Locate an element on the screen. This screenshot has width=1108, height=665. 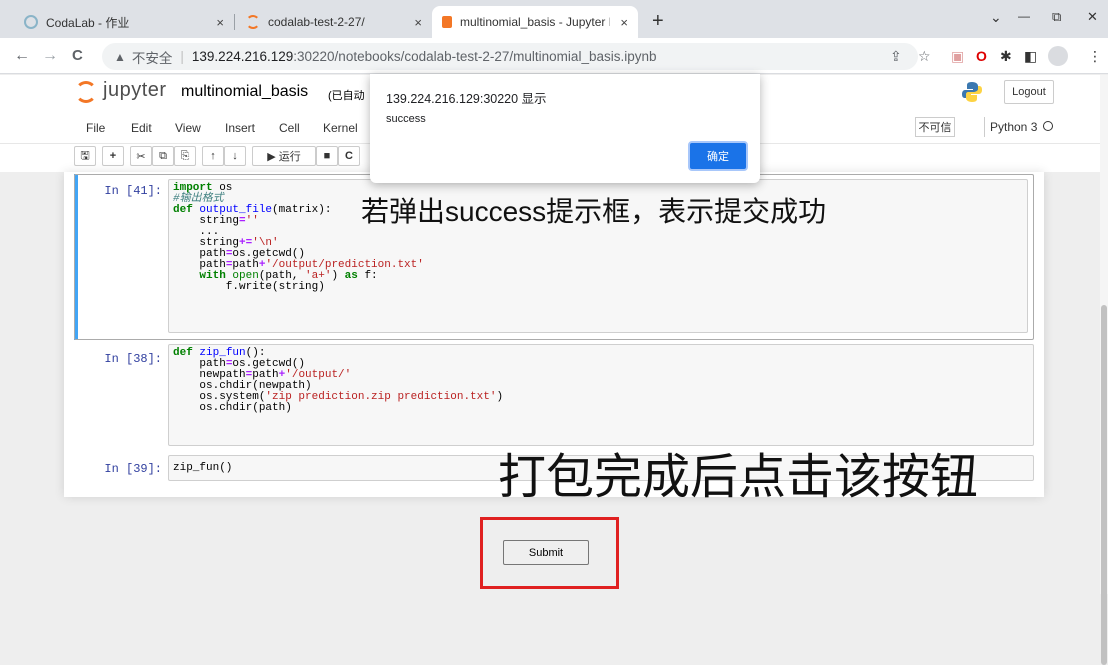
tab-multinomial-basis: multinomial_basis - Jupyter N × is located at coordinates (535, 22).